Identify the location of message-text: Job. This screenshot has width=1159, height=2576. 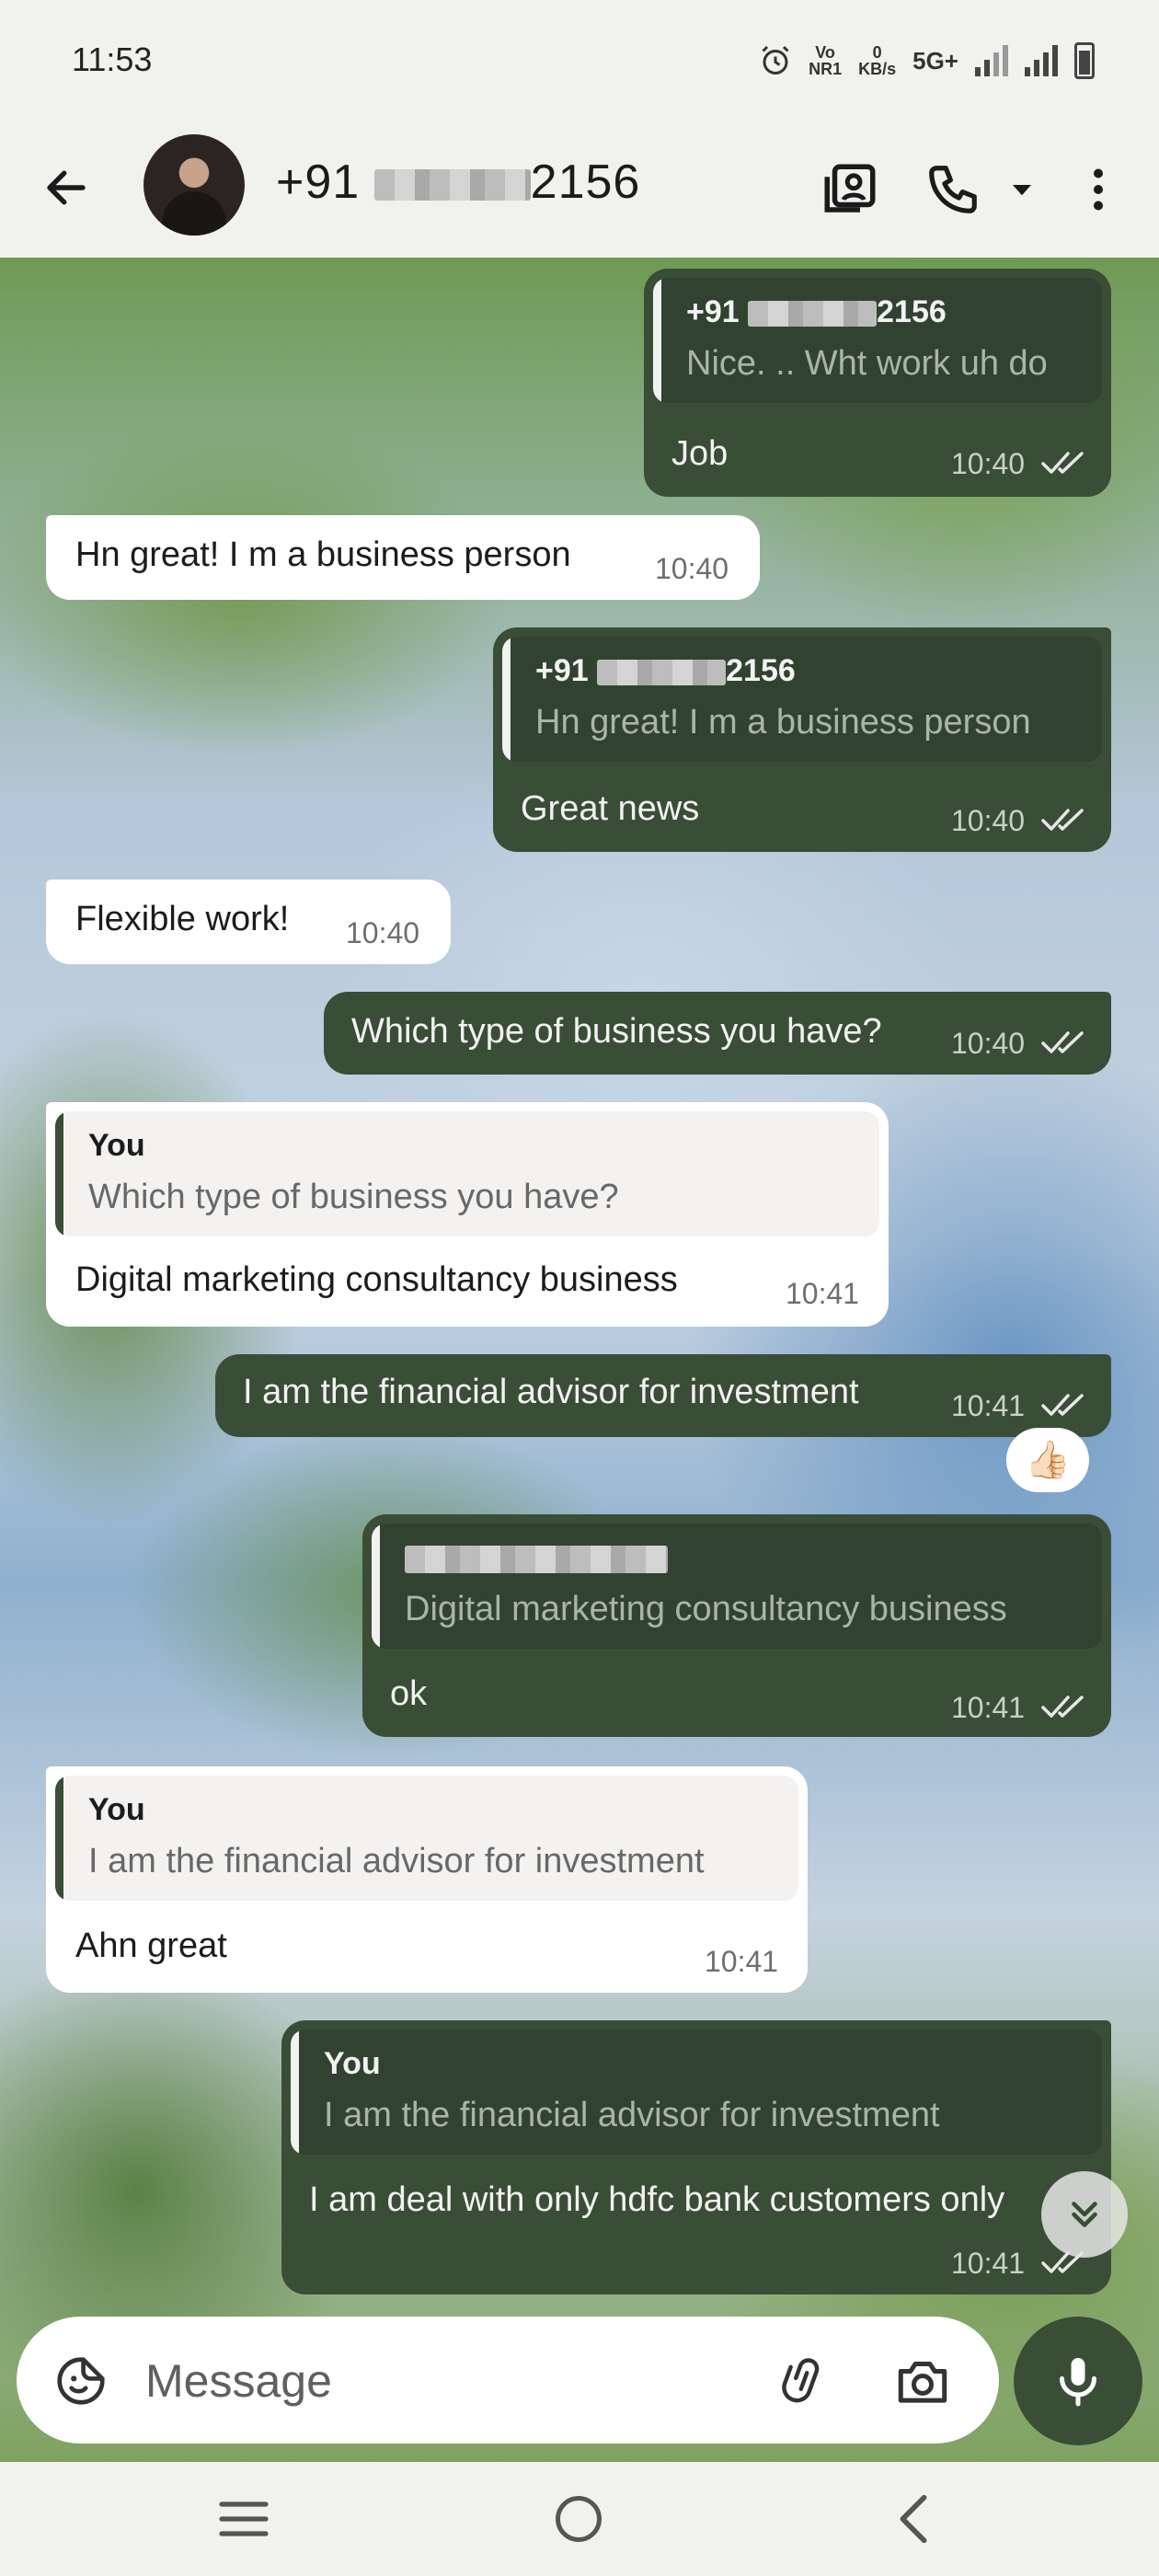
(700, 453).